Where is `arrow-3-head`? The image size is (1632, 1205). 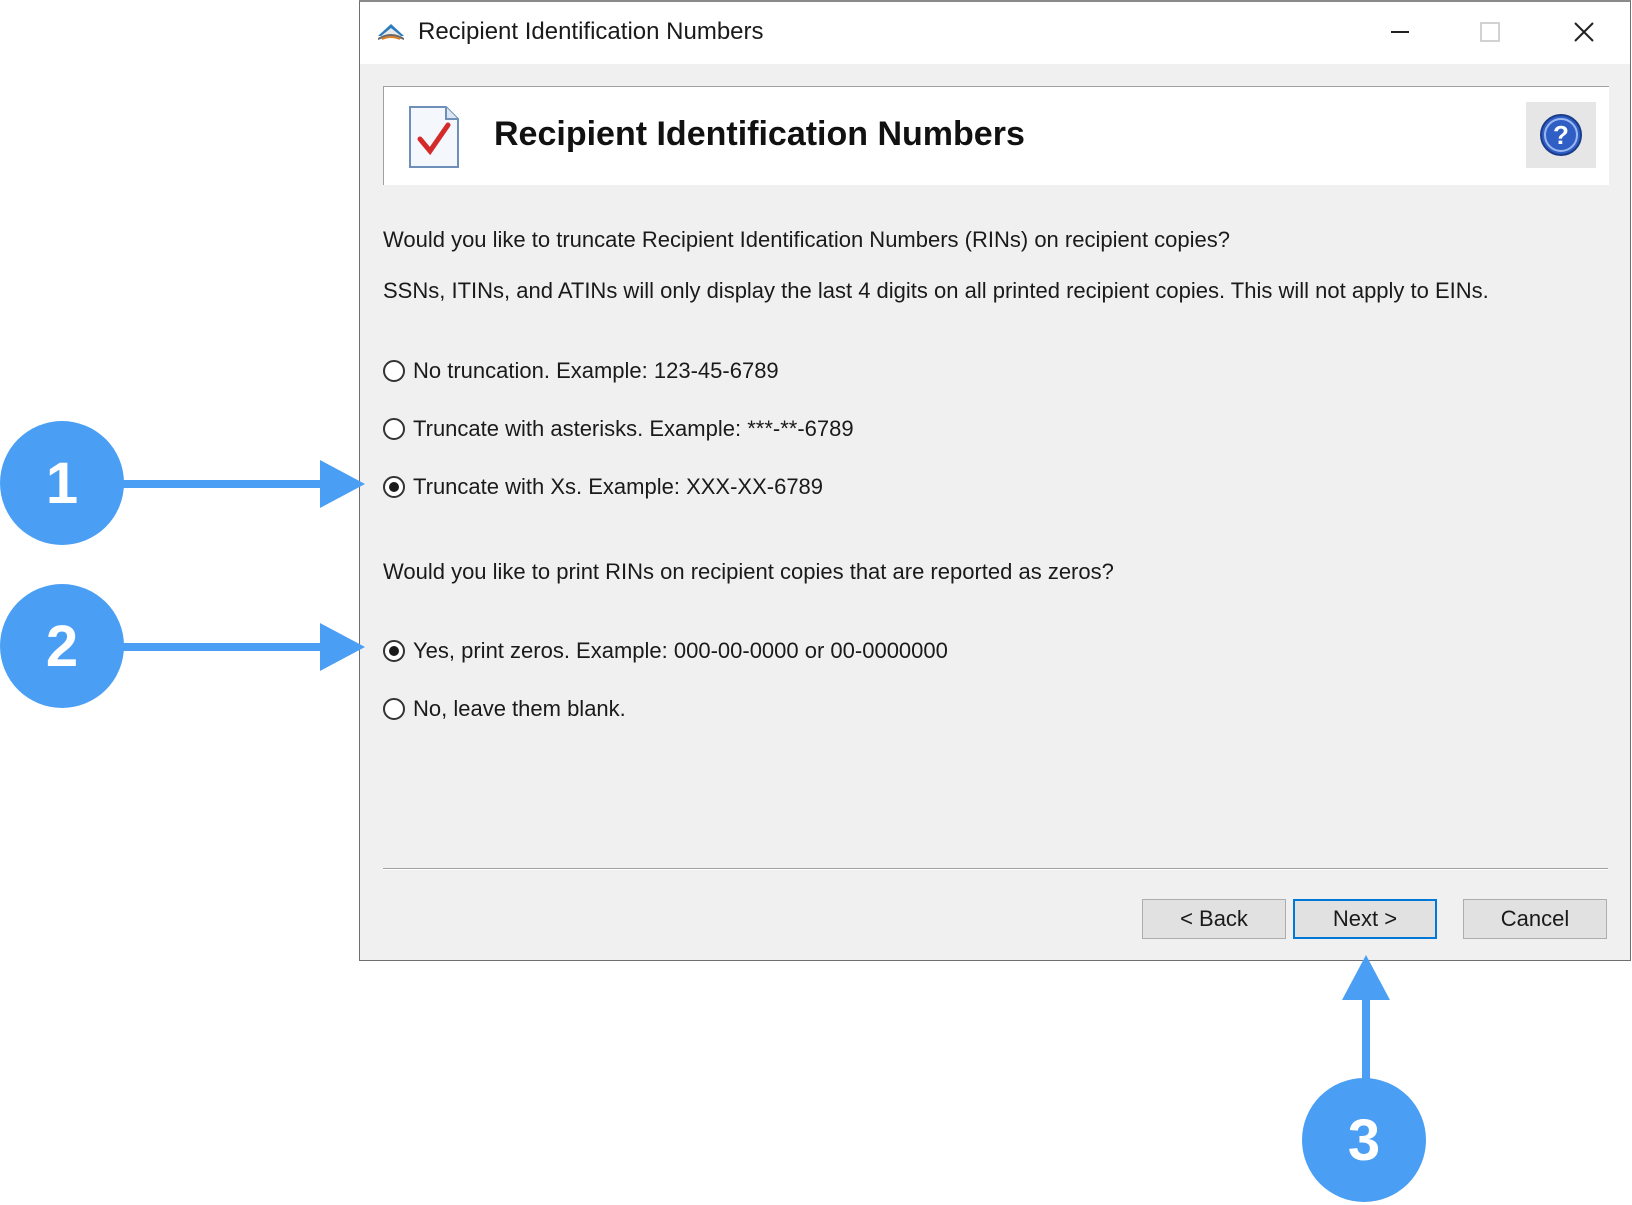 arrow-3-head is located at coordinates (1366, 977).